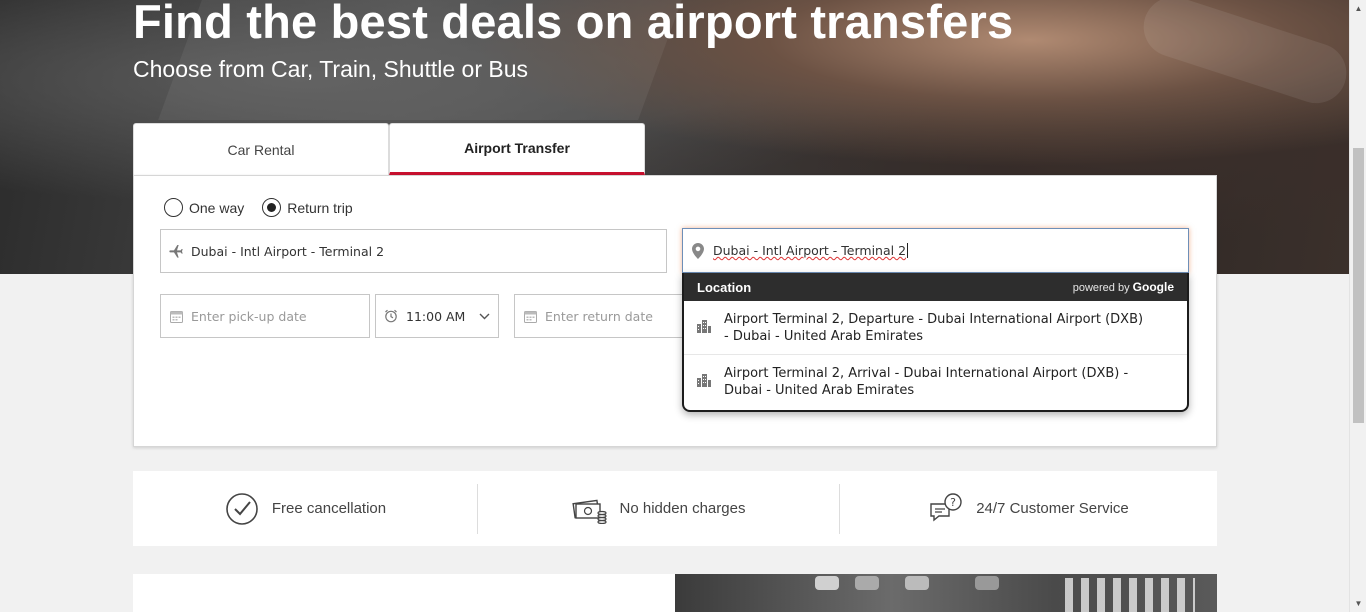 The width and height of the screenshot is (1366, 612). Describe the element at coordinates (261, 149) in the screenshot. I see `tab-car-rental: Car Rental` at that location.